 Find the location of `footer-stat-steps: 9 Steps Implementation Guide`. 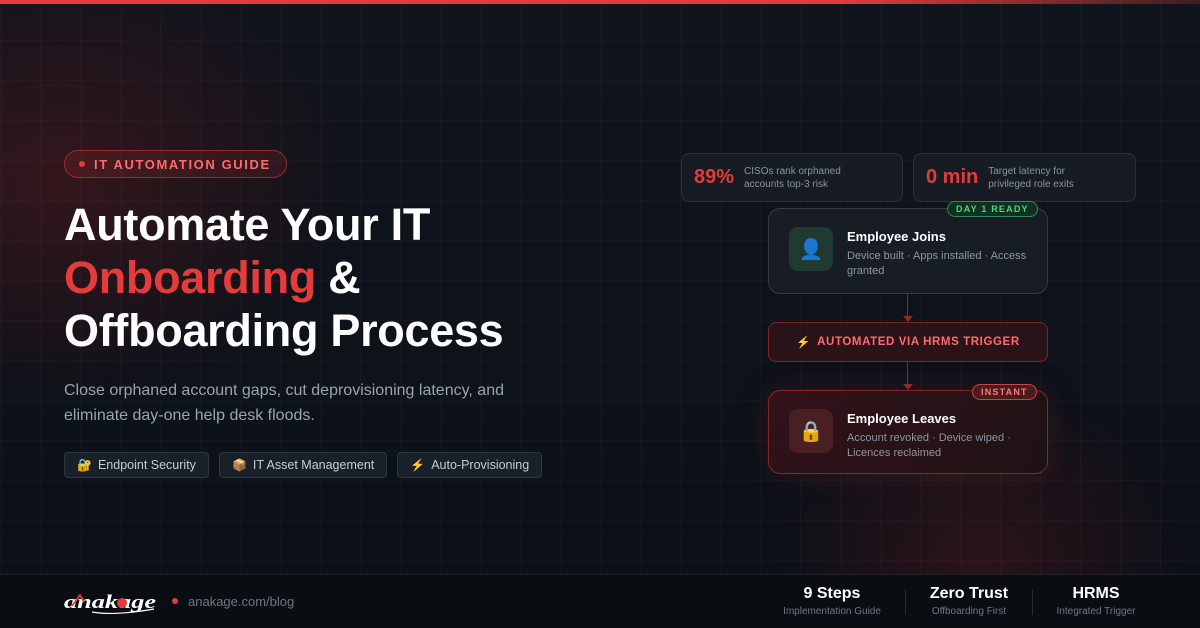

footer-stat-steps: 9 Steps Implementation Guide is located at coordinates (832, 601).